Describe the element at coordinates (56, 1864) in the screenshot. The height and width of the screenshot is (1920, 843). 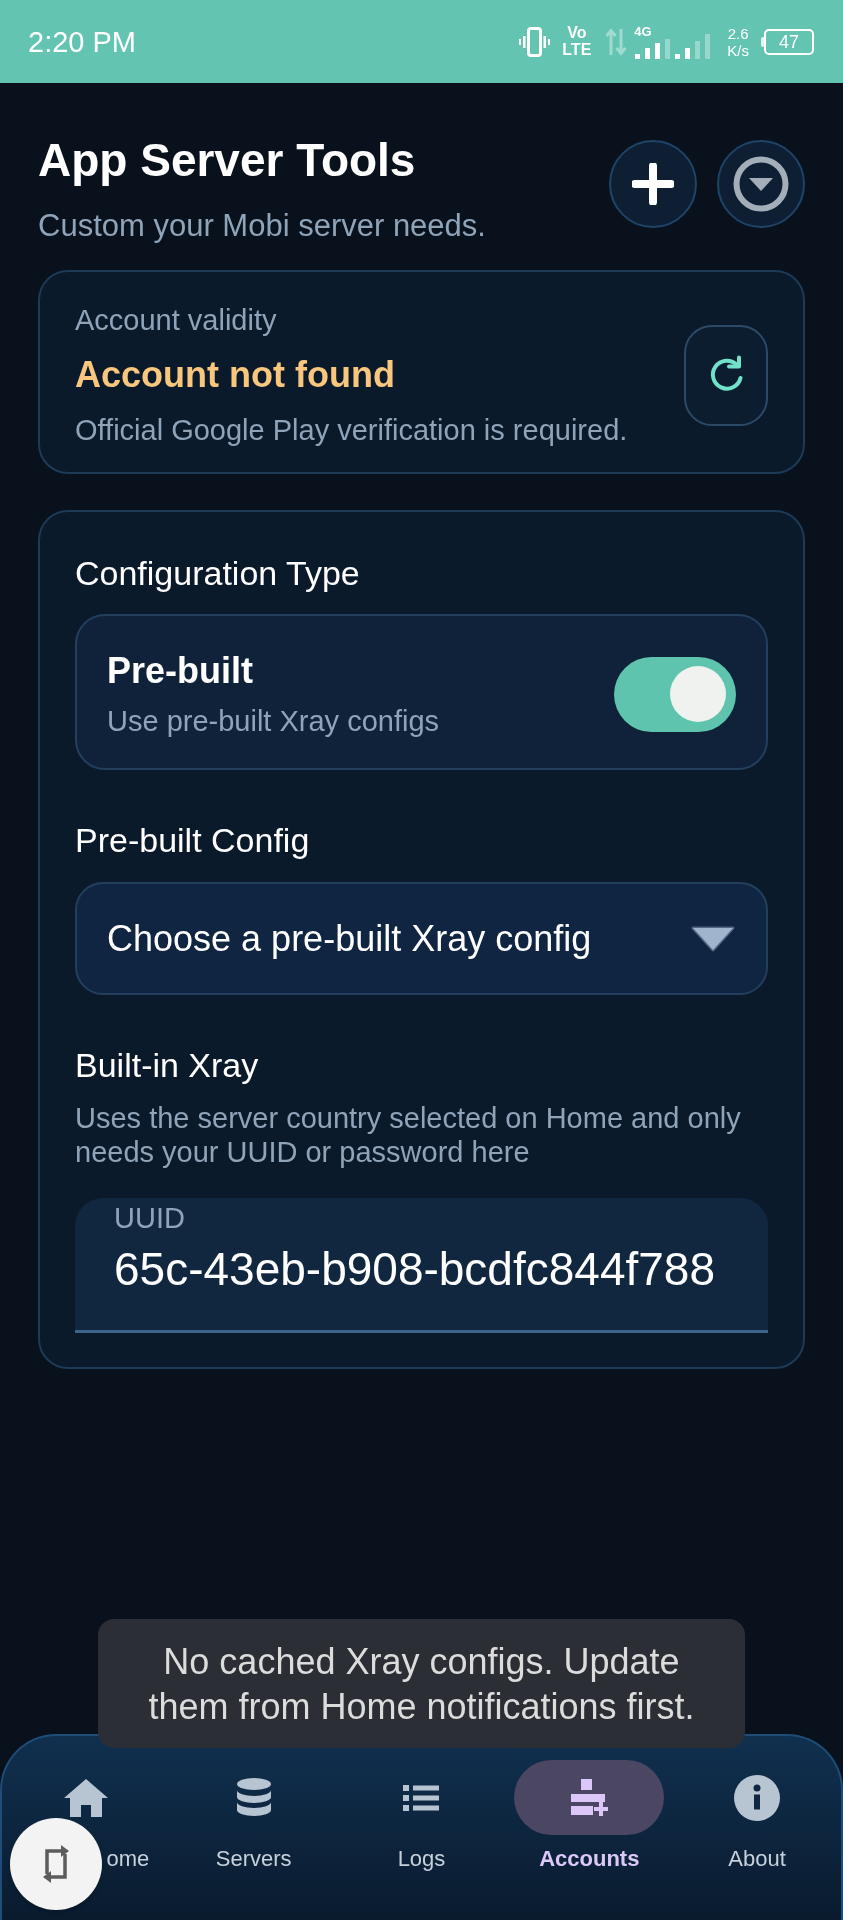
I see `swap-arrows-icon` at that location.